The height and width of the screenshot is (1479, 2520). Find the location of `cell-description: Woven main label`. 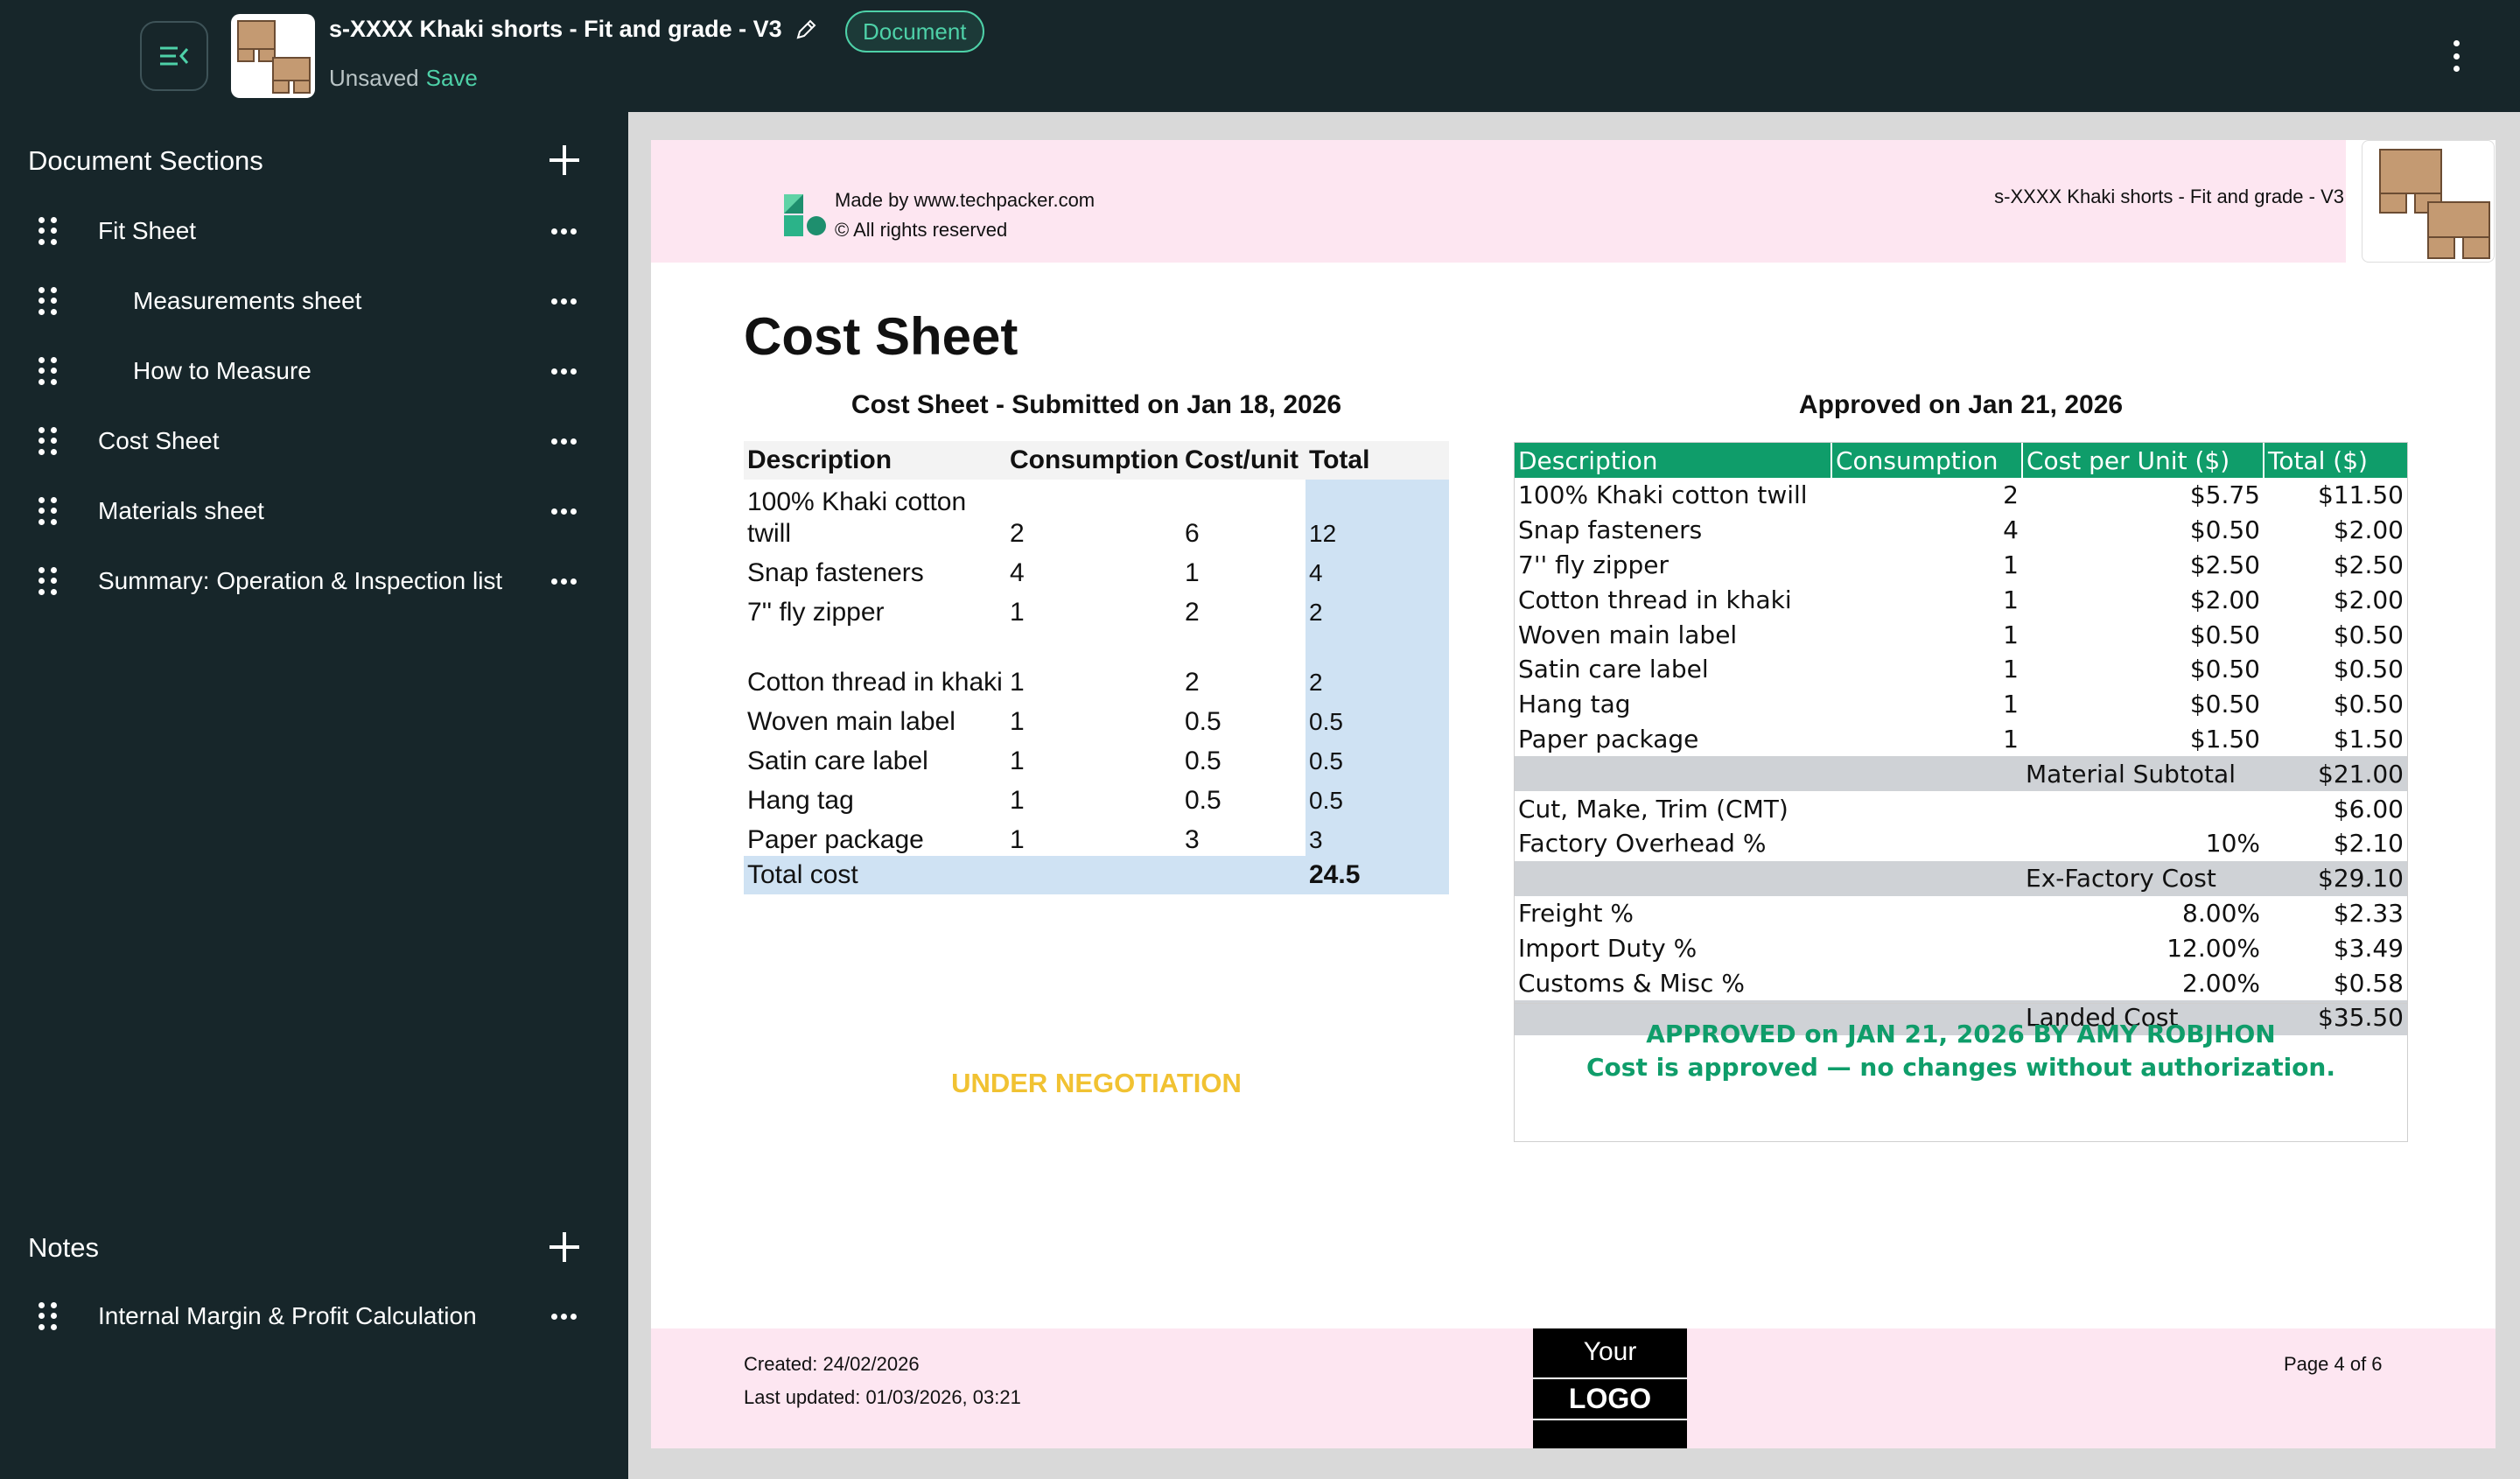

cell-description: Woven main label is located at coordinates (1628, 635).